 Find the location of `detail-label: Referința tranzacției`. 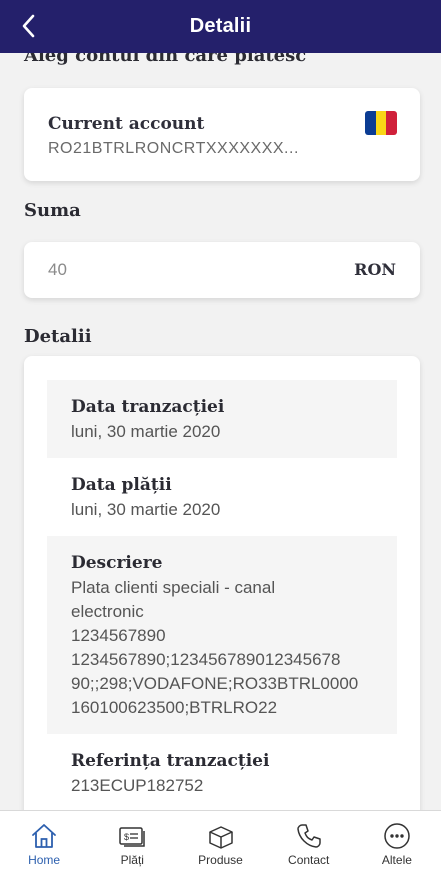

detail-label: Referința tranzacției is located at coordinates (170, 761).